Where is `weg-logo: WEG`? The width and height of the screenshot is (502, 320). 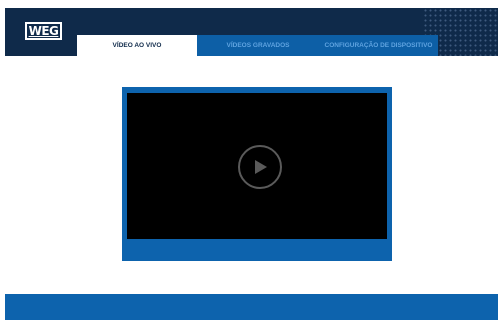 weg-logo: WEG is located at coordinates (43, 31).